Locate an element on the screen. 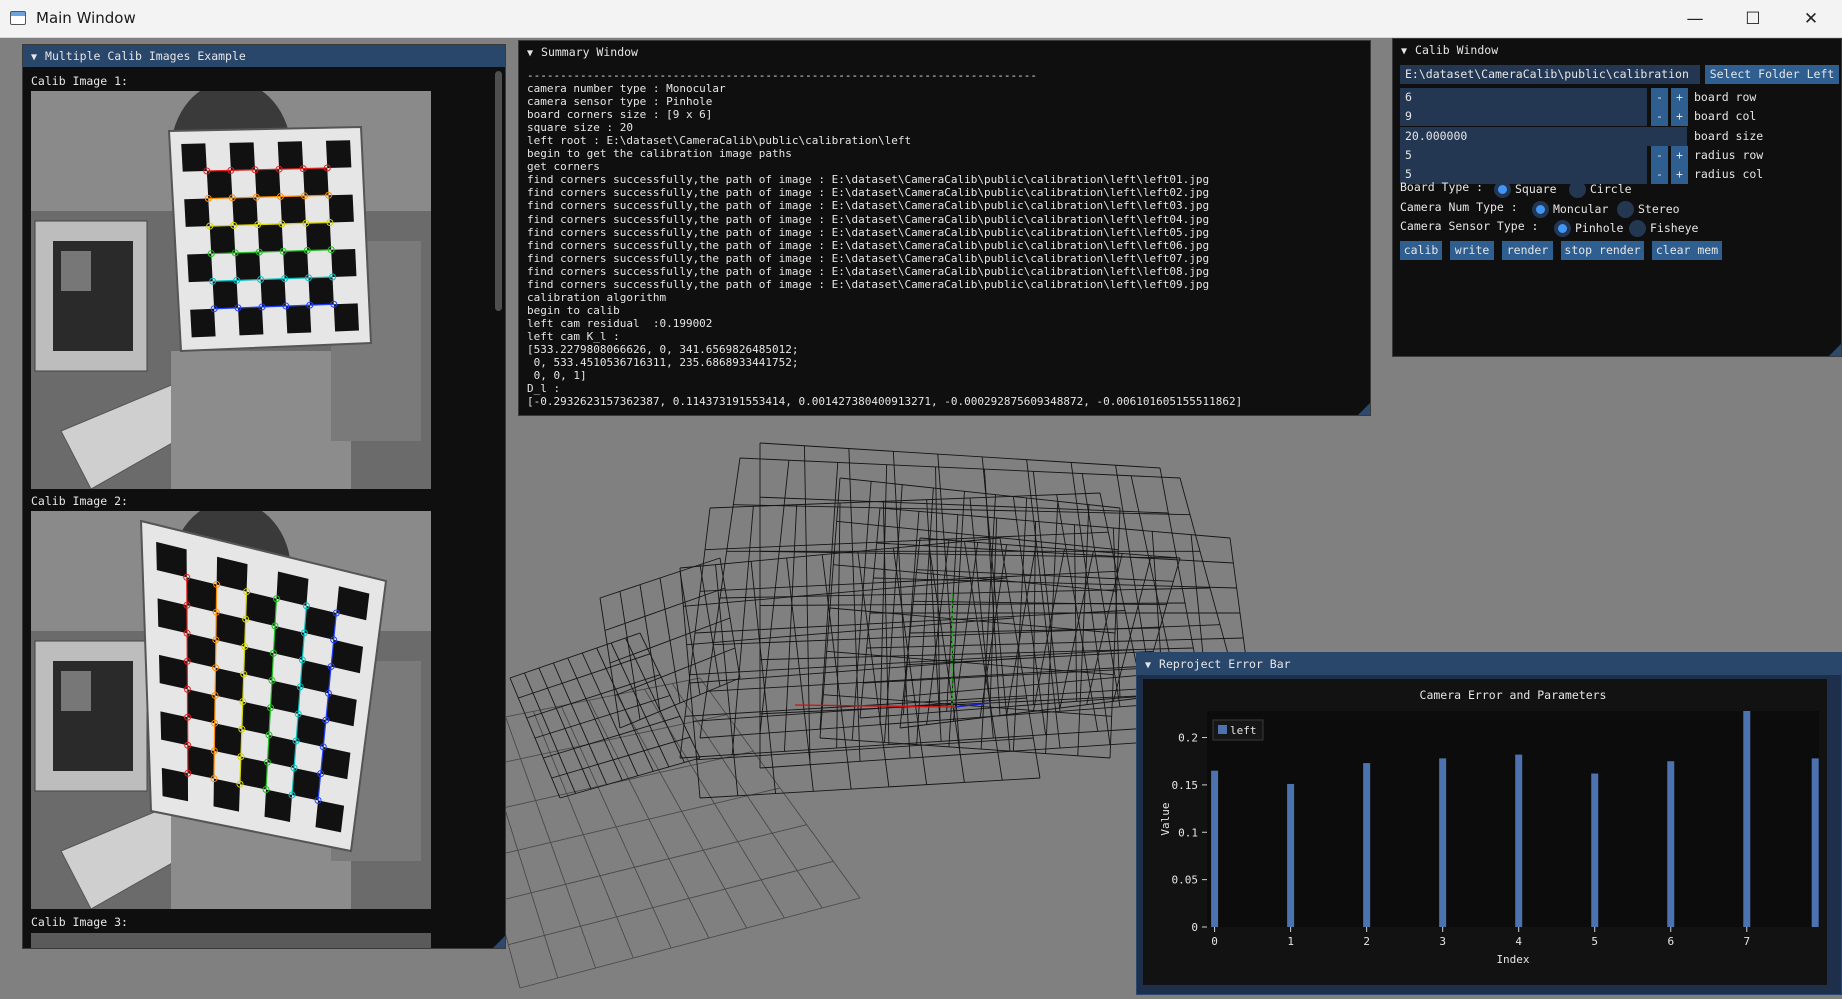 Image resolution: width=1842 pixels, height=999 pixels. radio-stereo is located at coordinates (1625, 209).